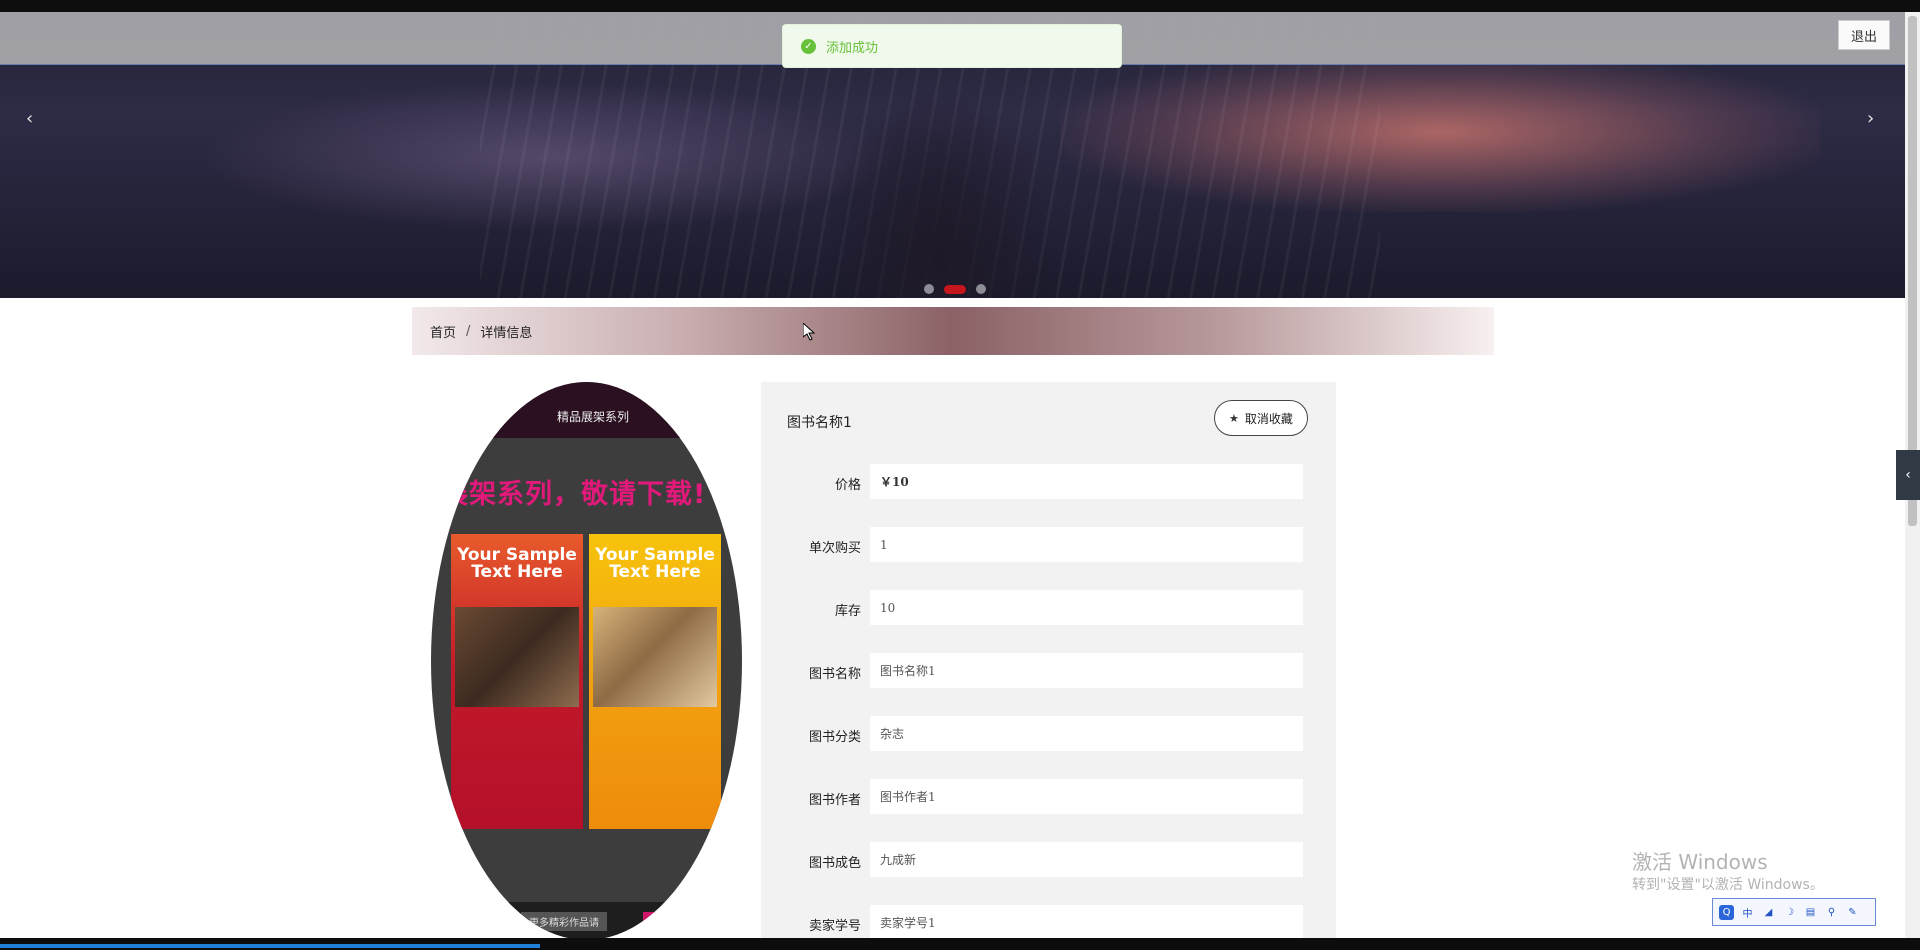  What do you see at coordinates (517, 657) in the screenshot?
I see `poster-photo-left` at bounding box center [517, 657].